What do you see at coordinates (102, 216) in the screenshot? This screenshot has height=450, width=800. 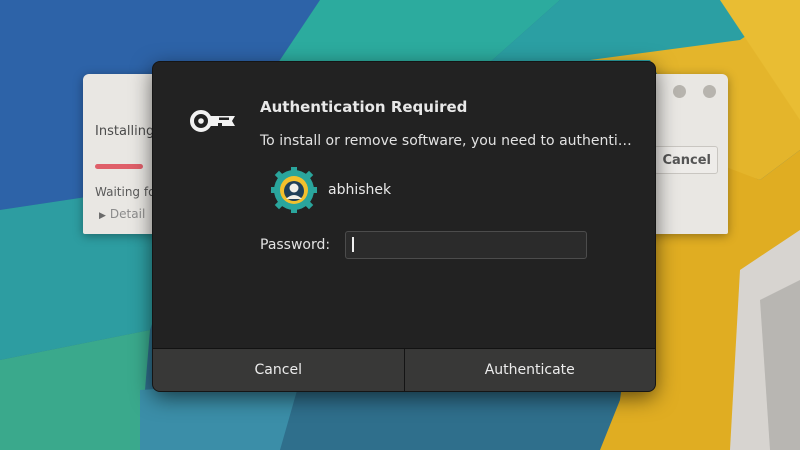 I see `expander-triangle-icon: ▶` at bounding box center [102, 216].